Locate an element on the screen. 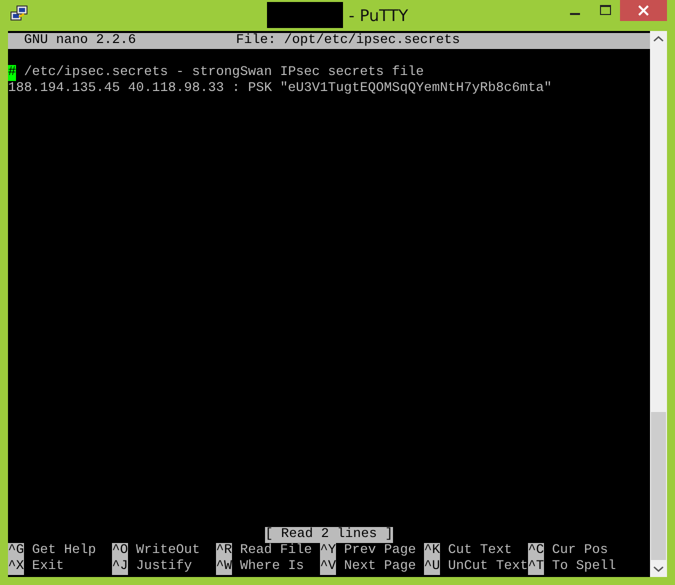 Image resolution: width=675 pixels, height=585 pixels. scrollbar-thumb is located at coordinates (658, 486).